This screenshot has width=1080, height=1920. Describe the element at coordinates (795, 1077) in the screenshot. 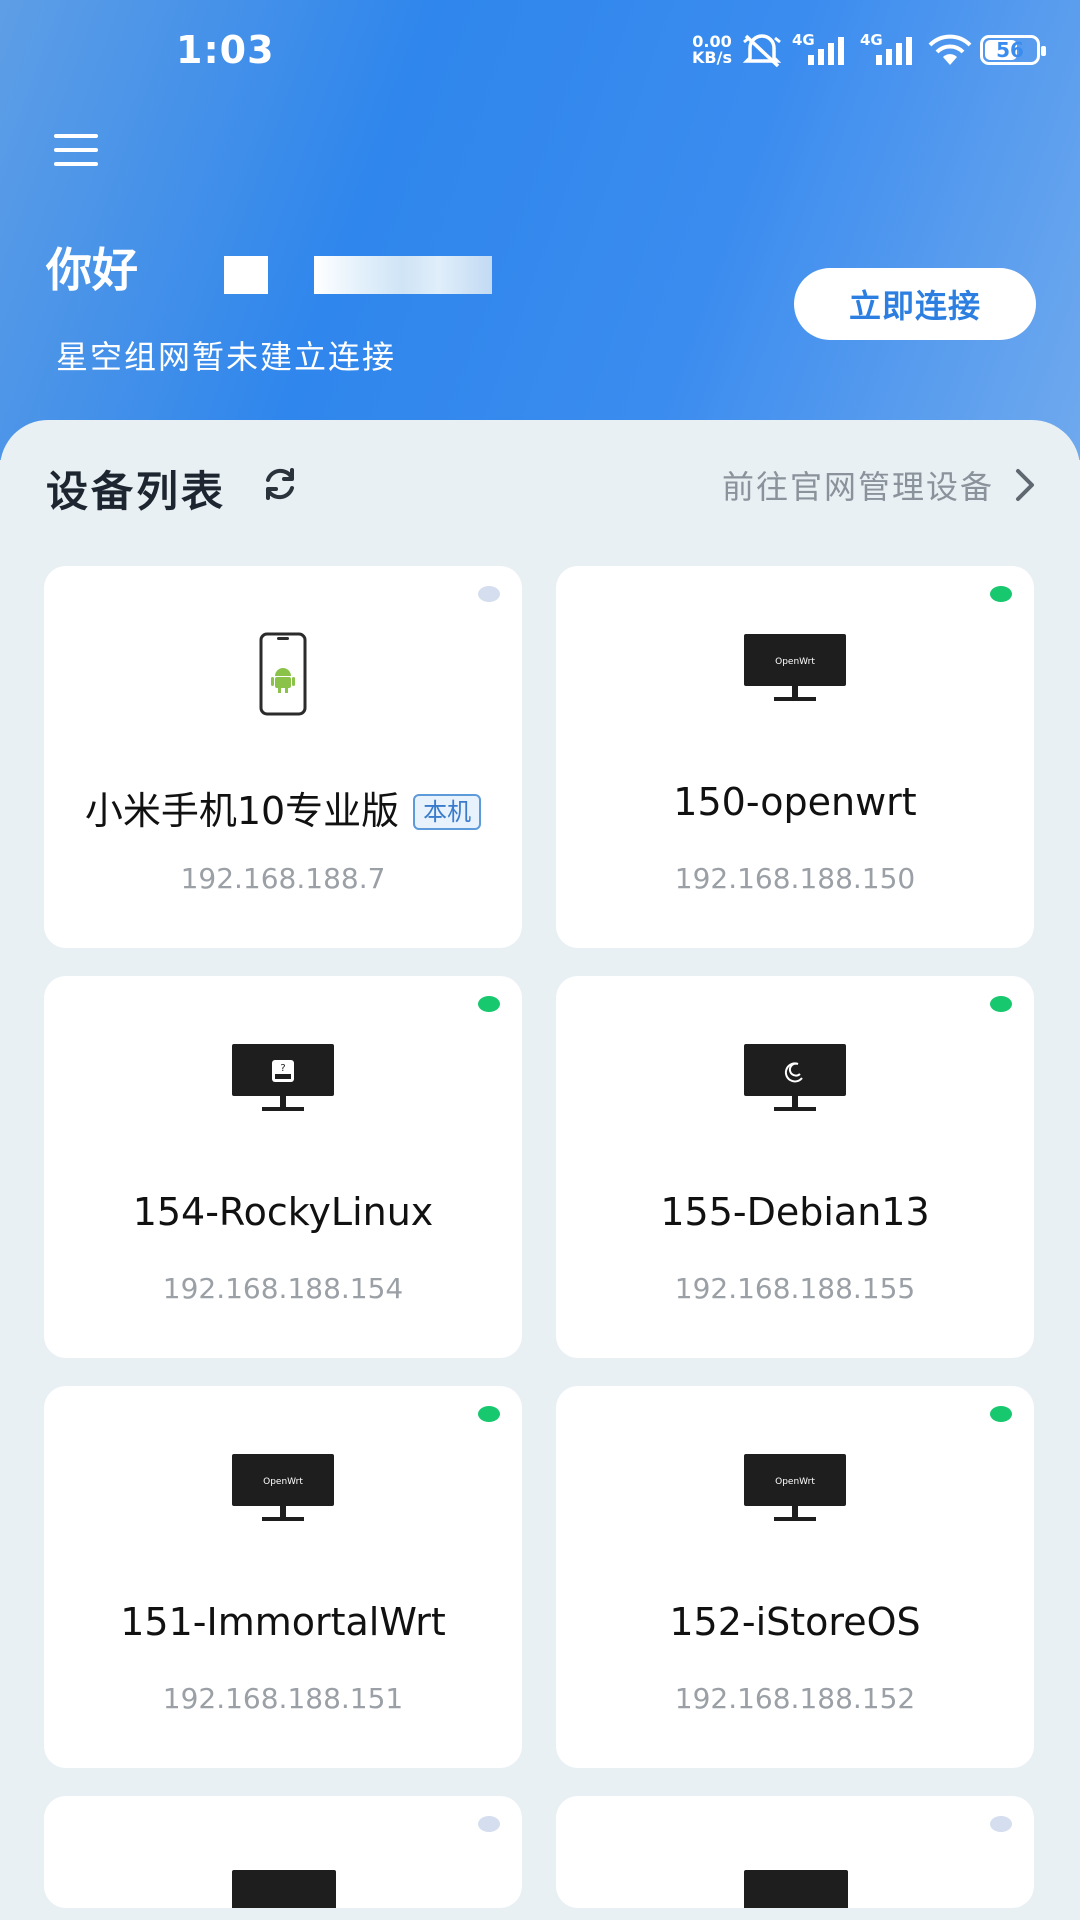

I see `debian-monitor-icon` at that location.